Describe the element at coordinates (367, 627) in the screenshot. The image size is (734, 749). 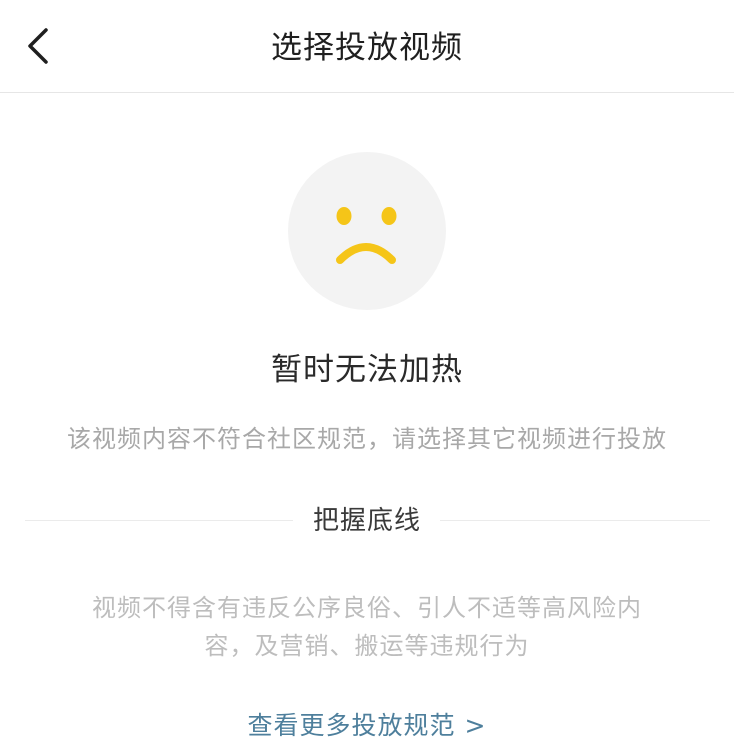
I see `guideline-rule-text: 视频不得含有违反公序良俗、引人不适等高风险内 容，及营销、搬运等违规行为` at that location.